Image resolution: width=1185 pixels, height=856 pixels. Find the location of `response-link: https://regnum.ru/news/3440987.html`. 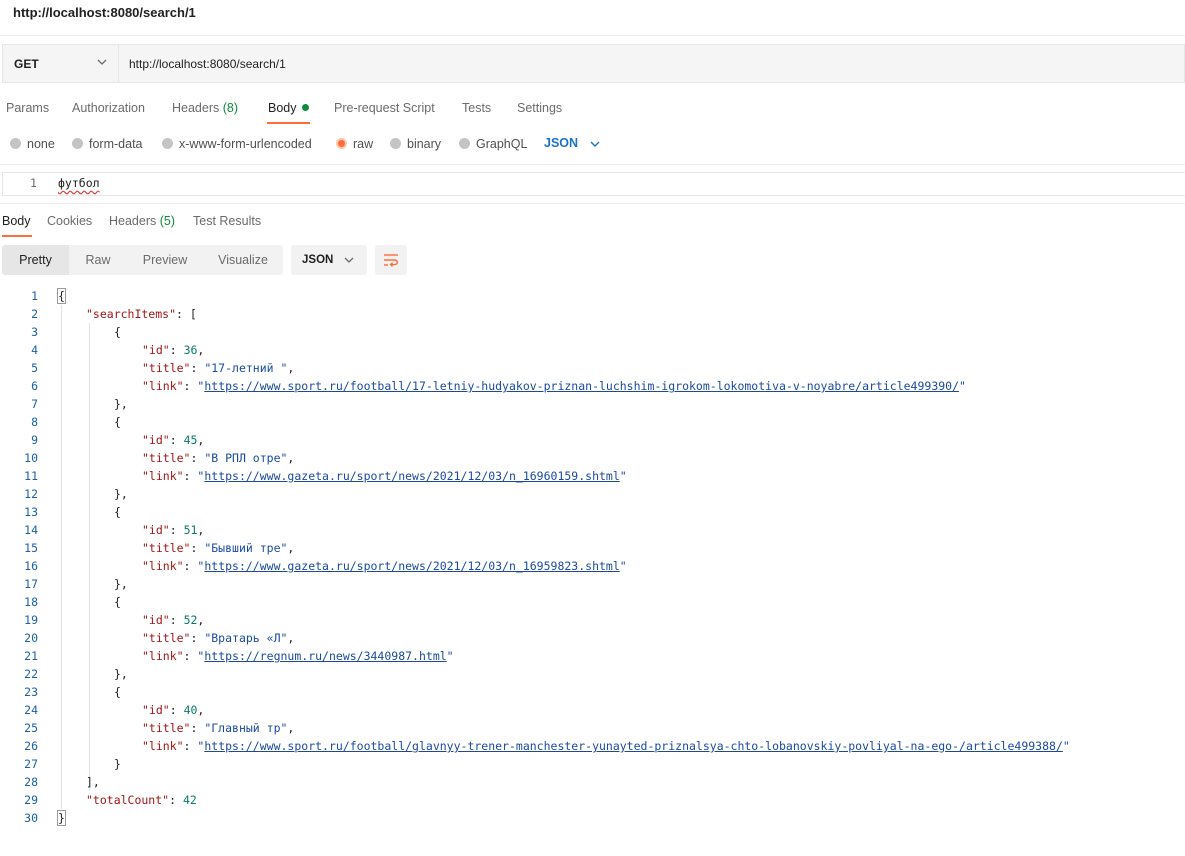

response-link: https://regnum.ru/news/3440987.html is located at coordinates (325, 656).